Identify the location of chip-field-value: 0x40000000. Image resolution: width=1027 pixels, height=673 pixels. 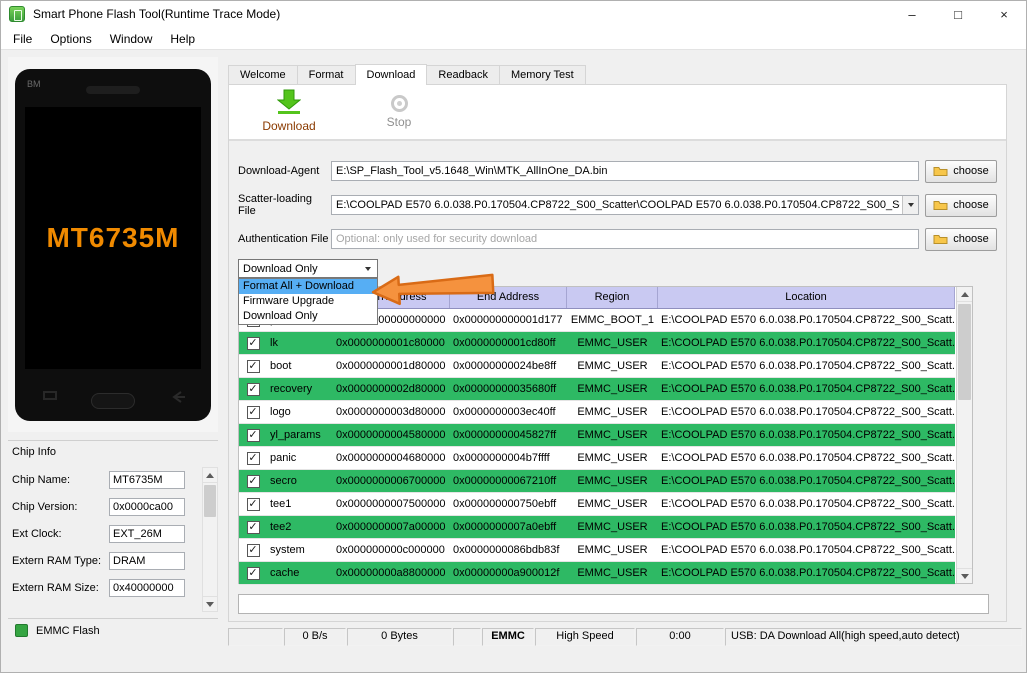
(147, 587).